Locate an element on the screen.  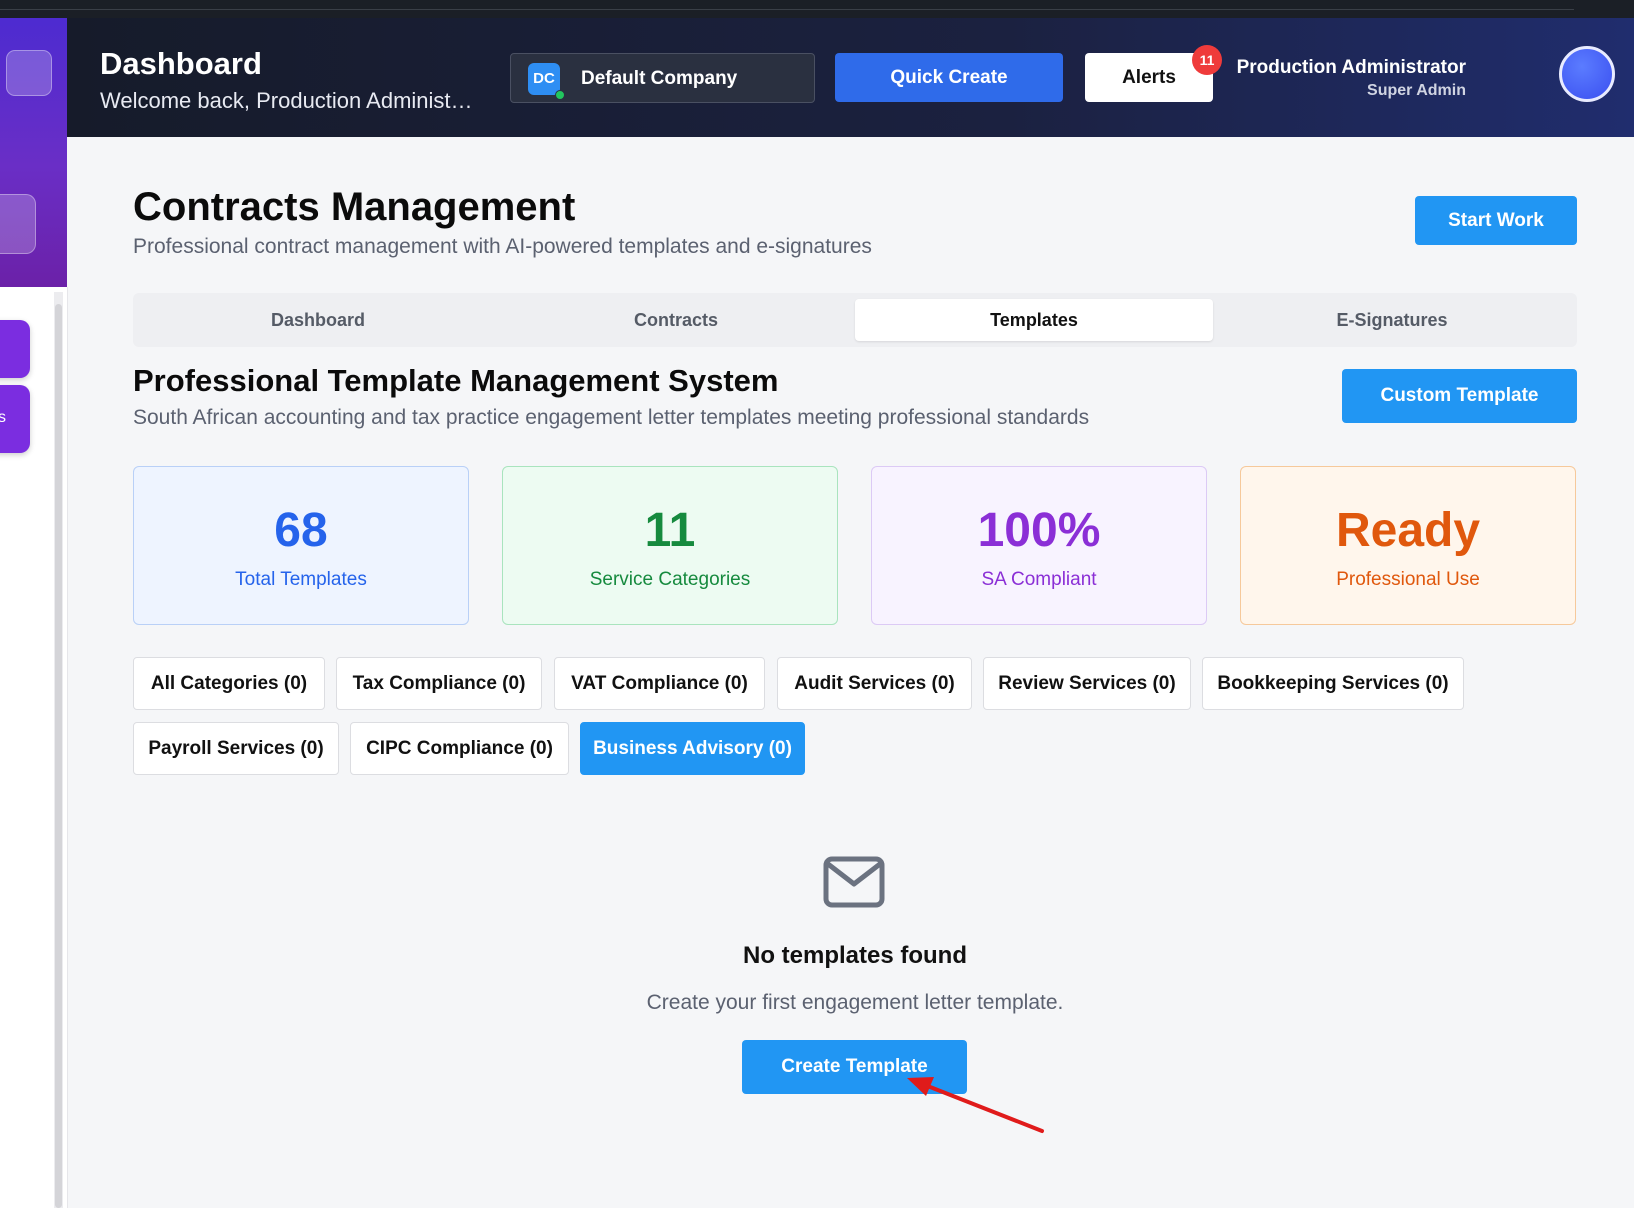
category-filter-bookkeeping-services: Bookkeeping Services (0) is located at coordinates (1333, 683).